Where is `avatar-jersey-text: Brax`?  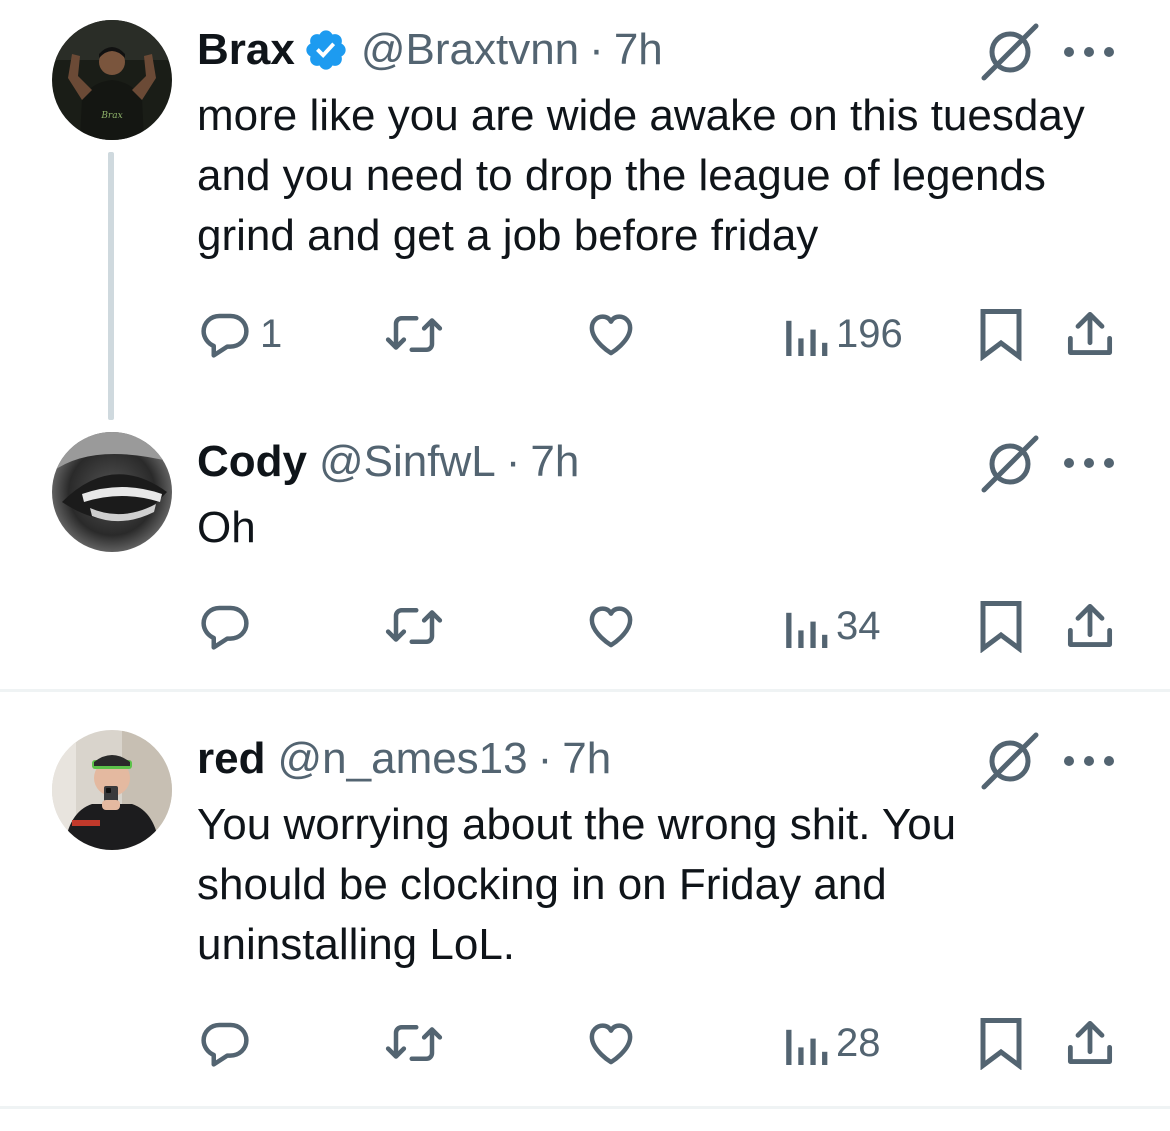
avatar-jersey-text: Brax is located at coordinates (111, 116).